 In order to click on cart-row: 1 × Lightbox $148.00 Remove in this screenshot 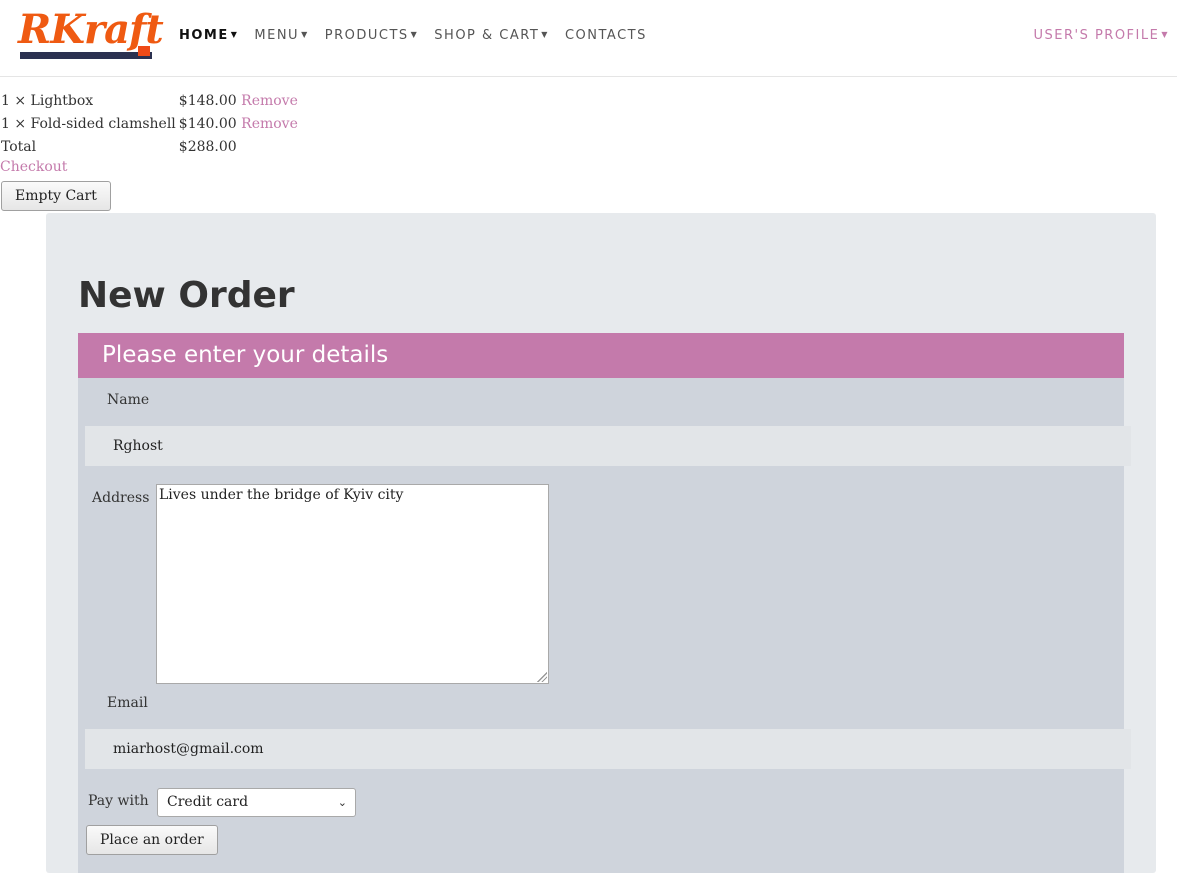, I will do `click(150, 101)`.